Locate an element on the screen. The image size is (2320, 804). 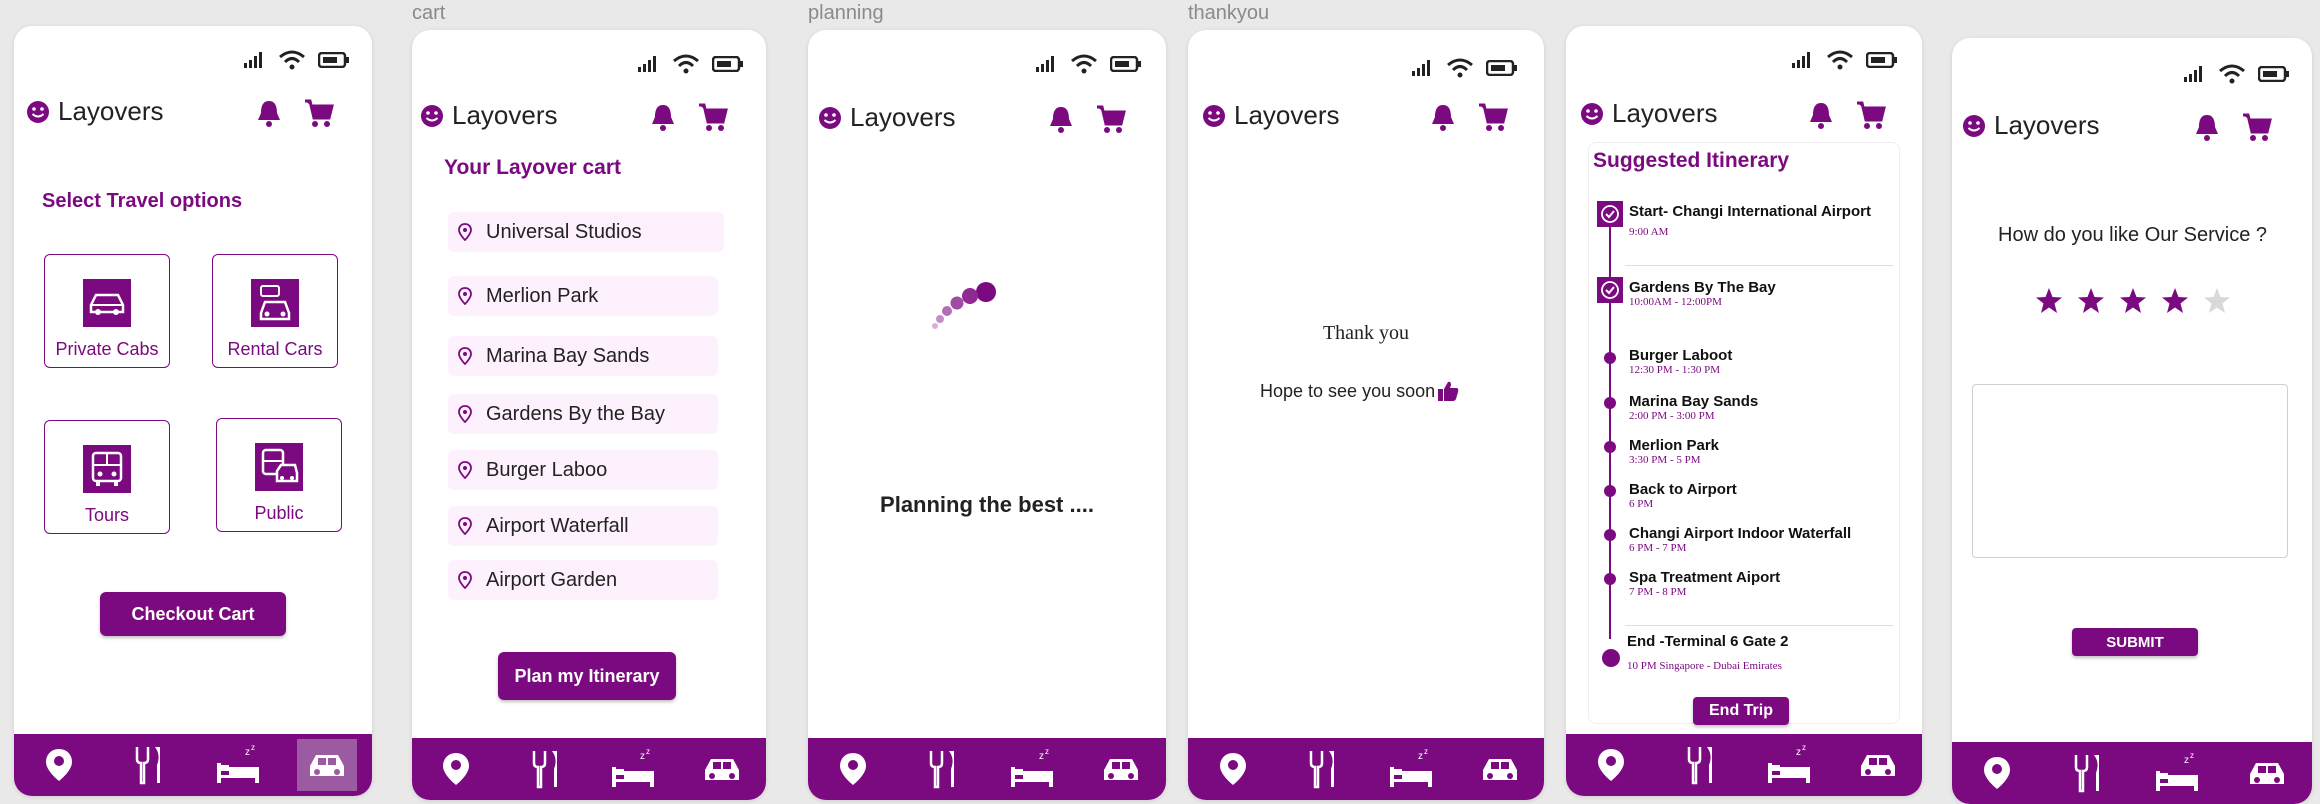
timeline-first-stop: Gardens By The Bay 10:00AM - 12:00PM is located at coordinates (1702, 293).